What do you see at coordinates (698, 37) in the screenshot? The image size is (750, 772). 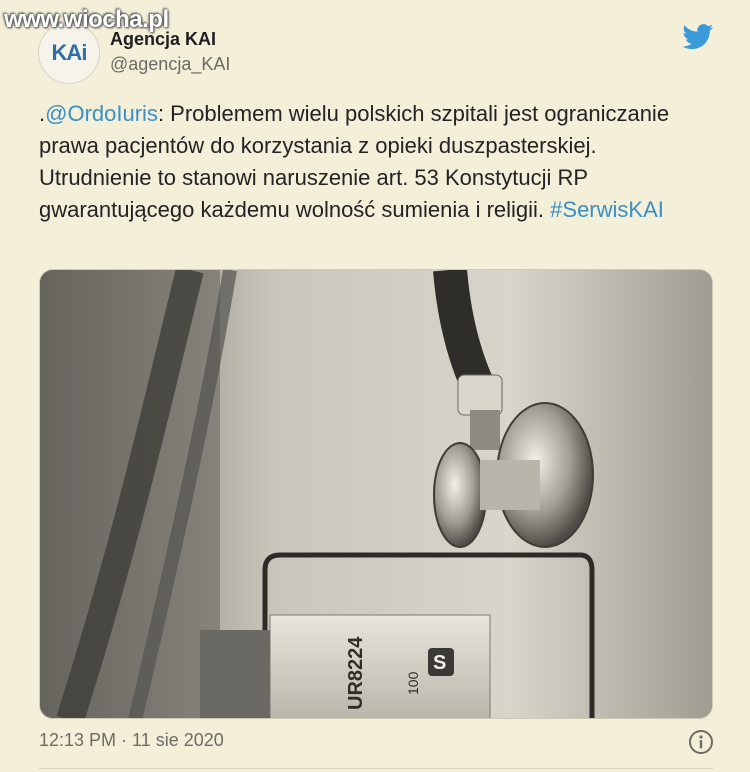 I see `twitter-bird-icon` at bounding box center [698, 37].